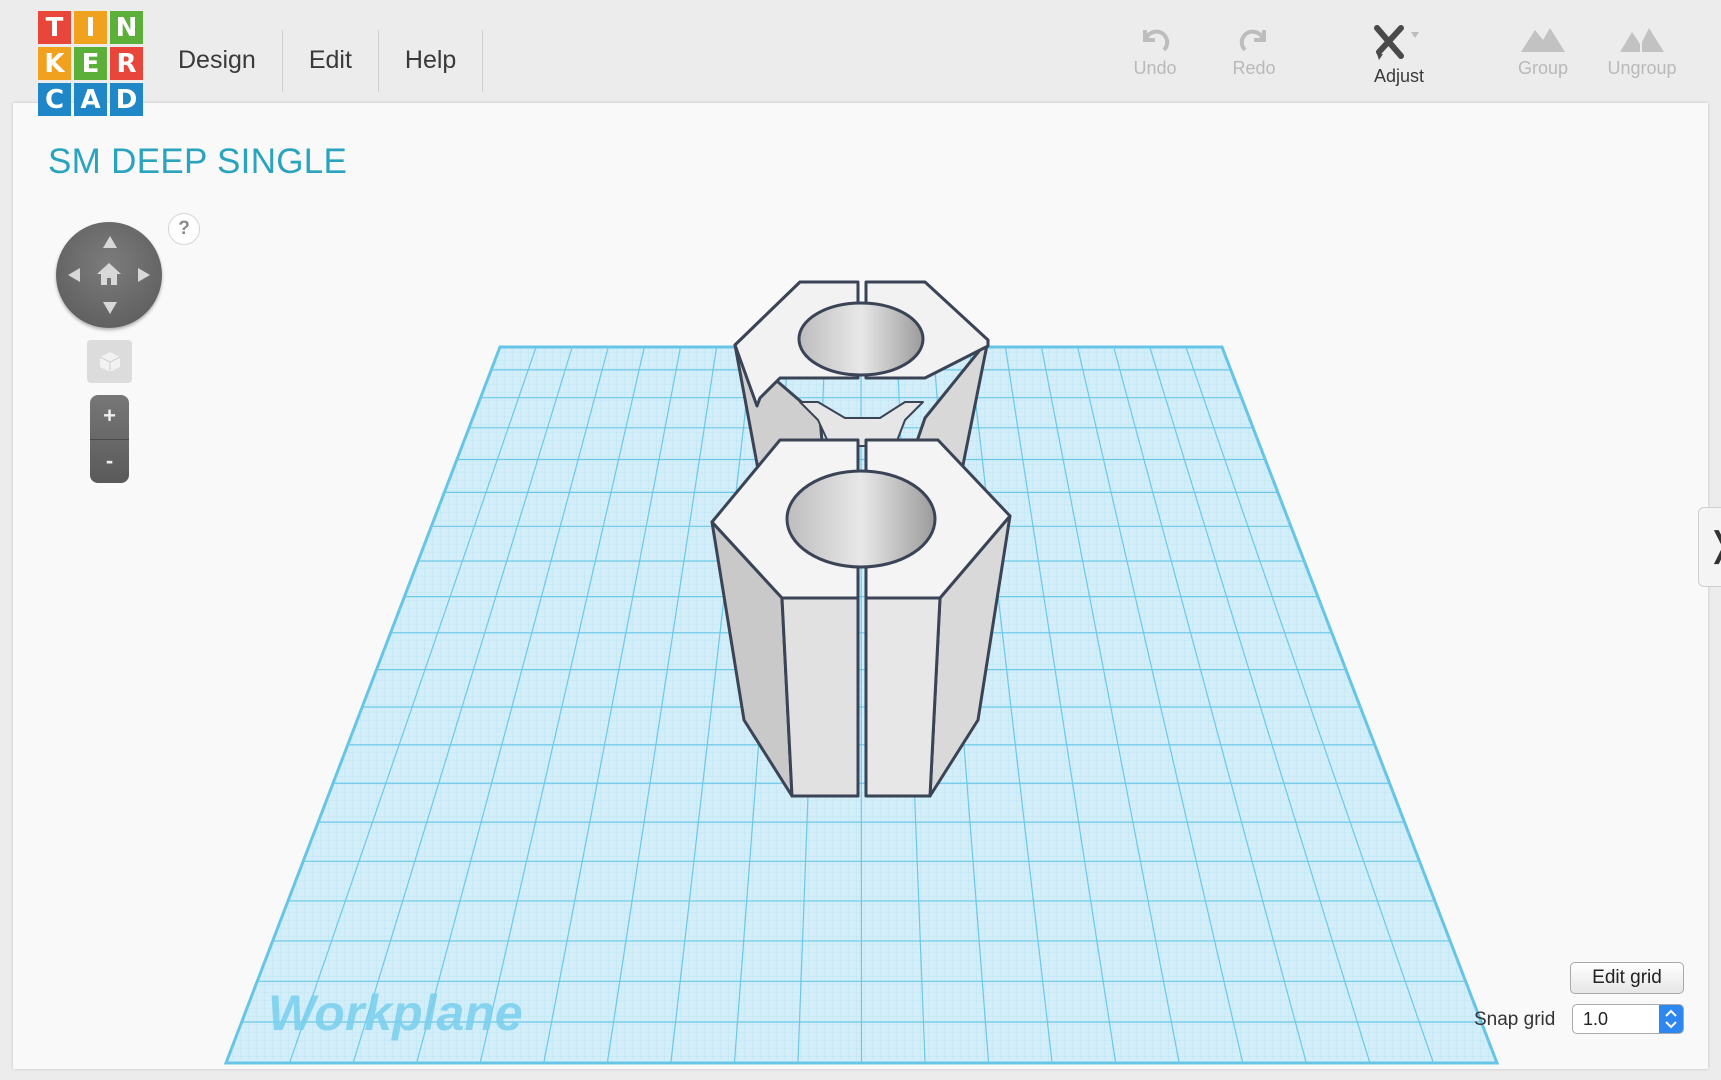 This screenshot has height=1080, width=1721. I want to click on logo-letter: R, so click(126, 63).